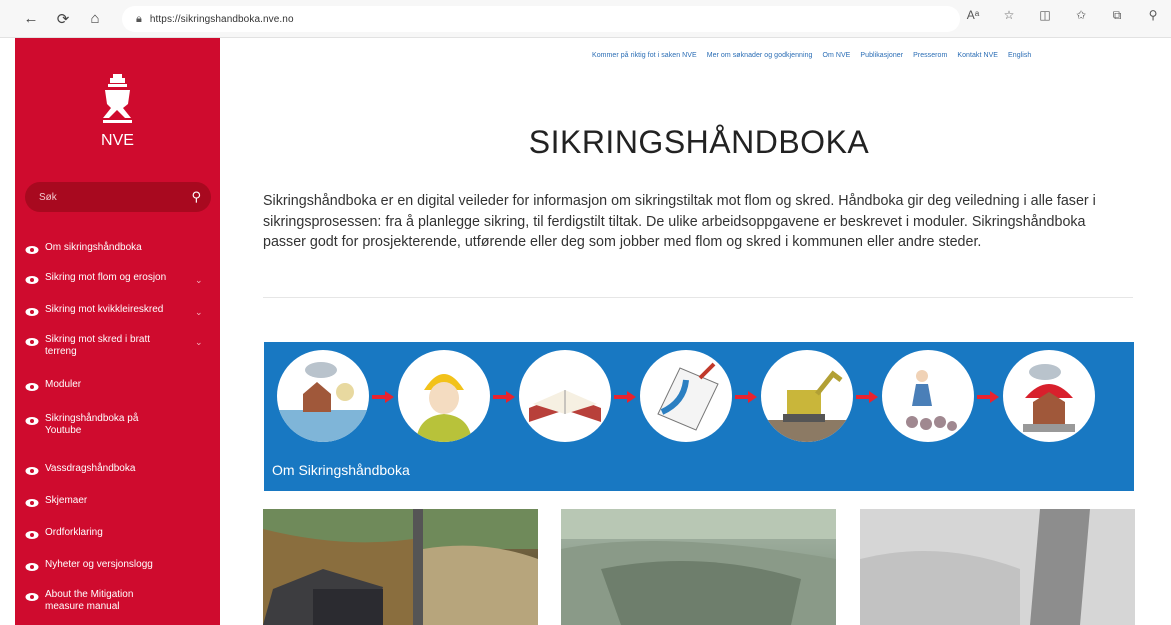 This screenshot has height=625, width=1171. I want to click on sidebar-item-ordforklaring: Ordforklaring, so click(117, 543).